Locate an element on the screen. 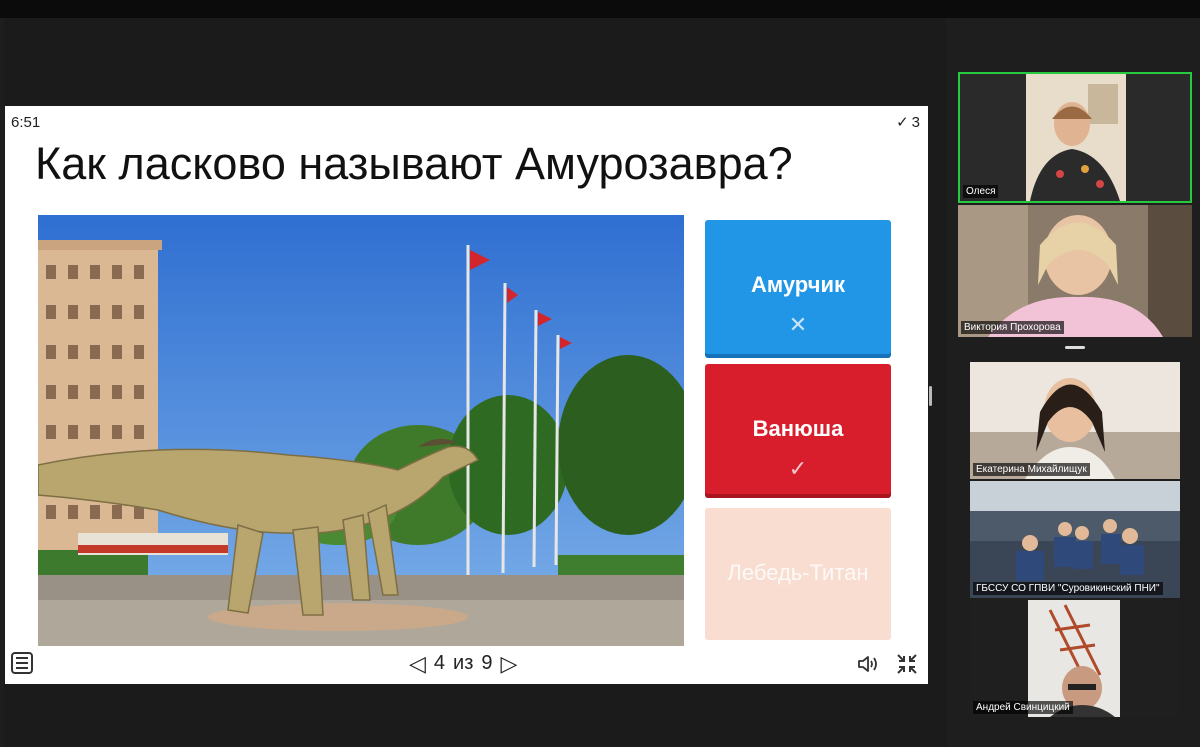  answer-option-3: Лебедь-Титан is located at coordinates (798, 574).